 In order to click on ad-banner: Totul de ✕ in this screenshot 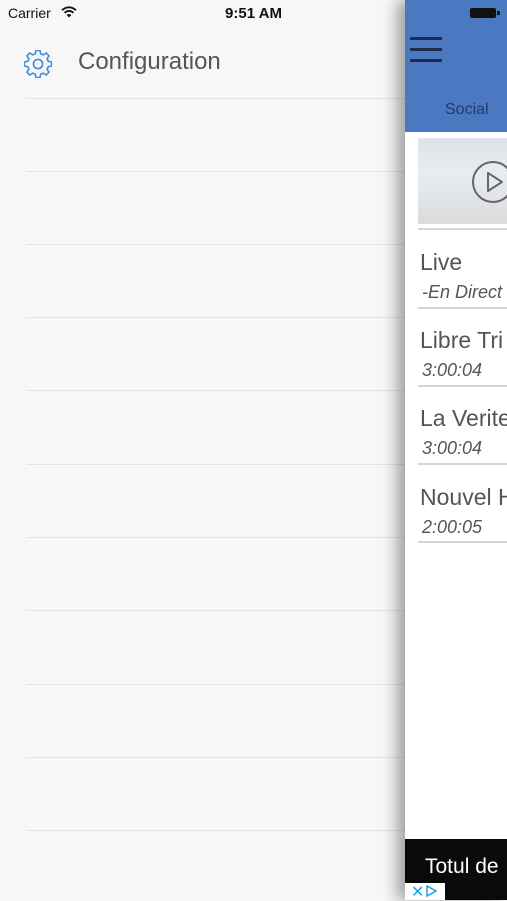, I will do `click(456, 869)`.